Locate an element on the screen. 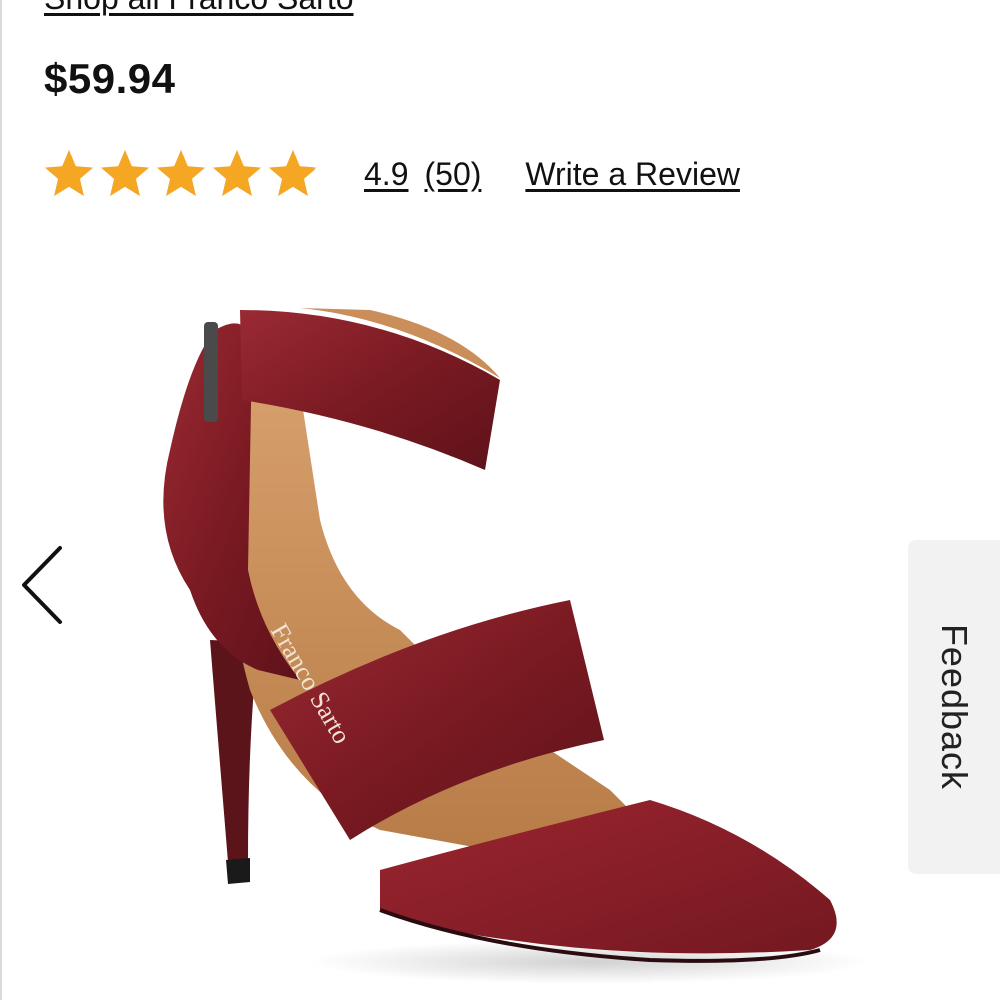  product-price: $59.94 is located at coordinates (110, 78).